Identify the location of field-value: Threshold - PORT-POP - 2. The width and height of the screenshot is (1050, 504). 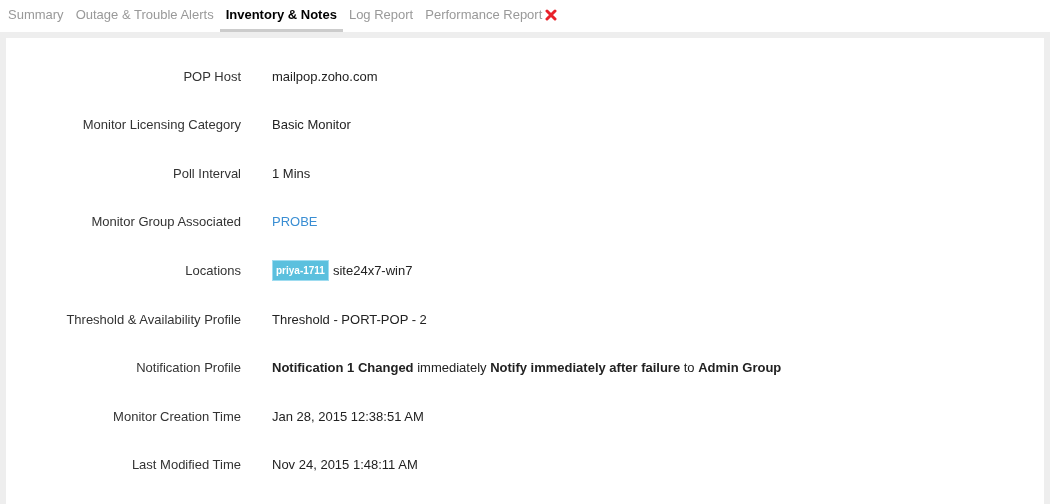
(349, 319).